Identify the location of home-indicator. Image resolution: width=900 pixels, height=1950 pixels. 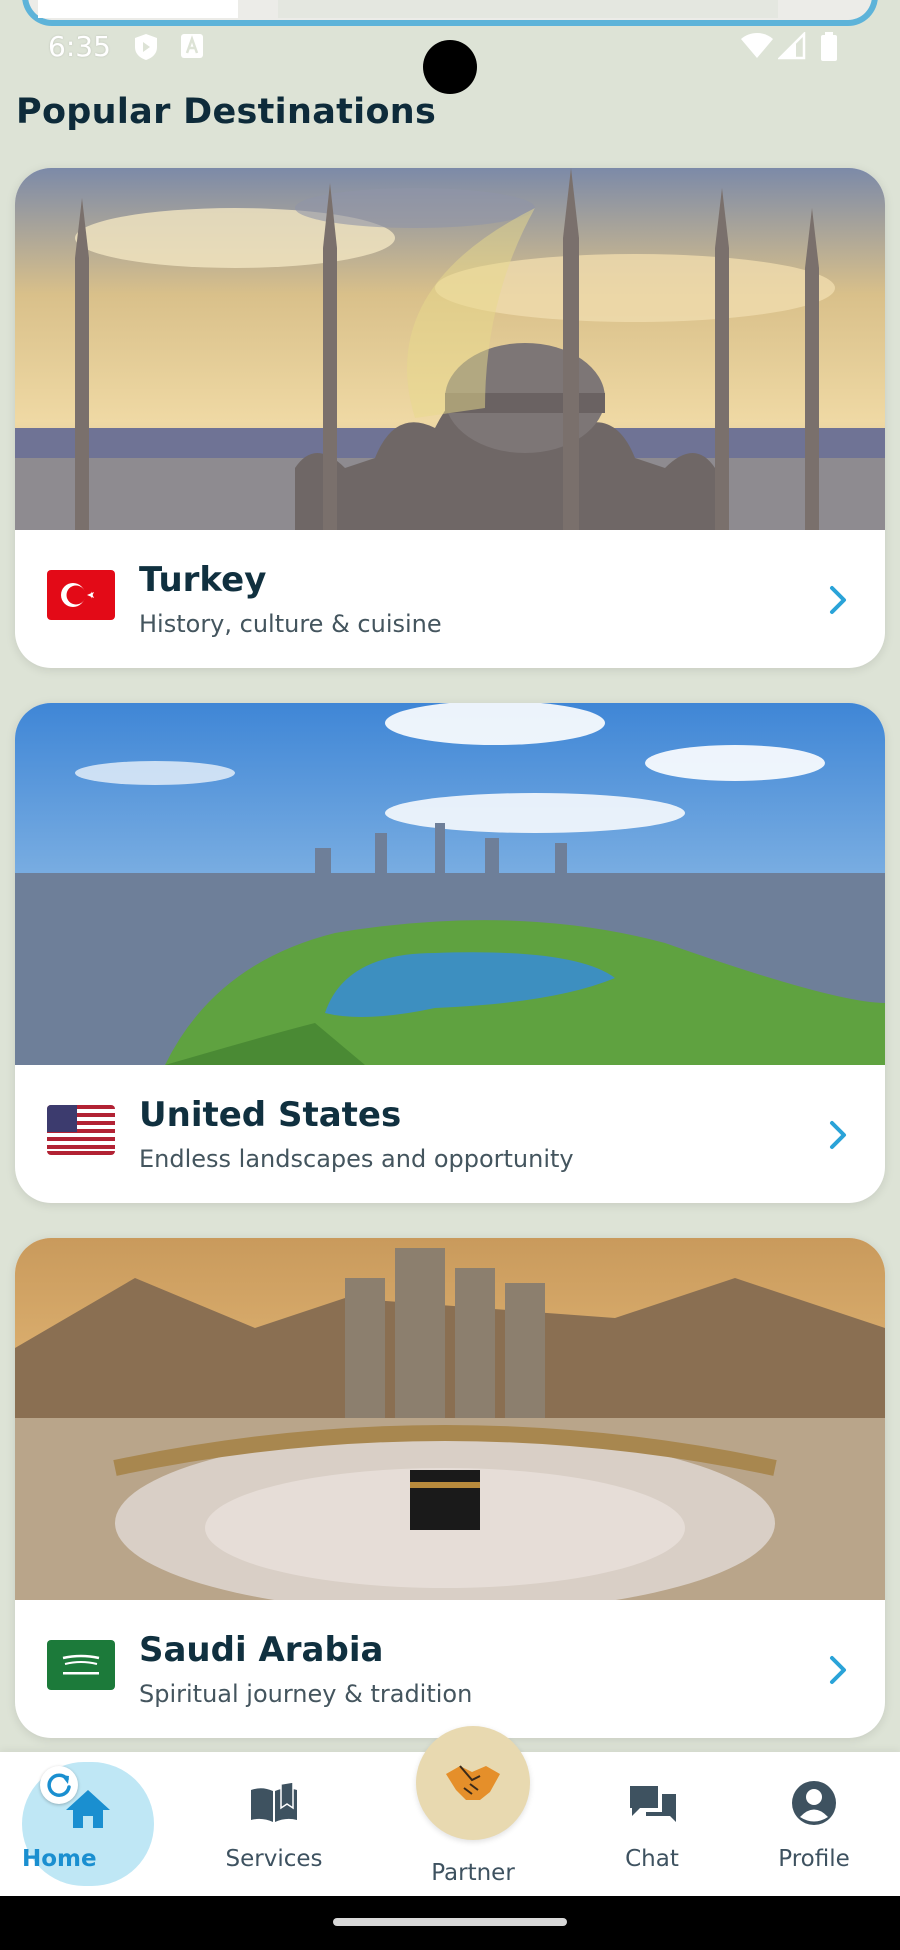
(450, 1922).